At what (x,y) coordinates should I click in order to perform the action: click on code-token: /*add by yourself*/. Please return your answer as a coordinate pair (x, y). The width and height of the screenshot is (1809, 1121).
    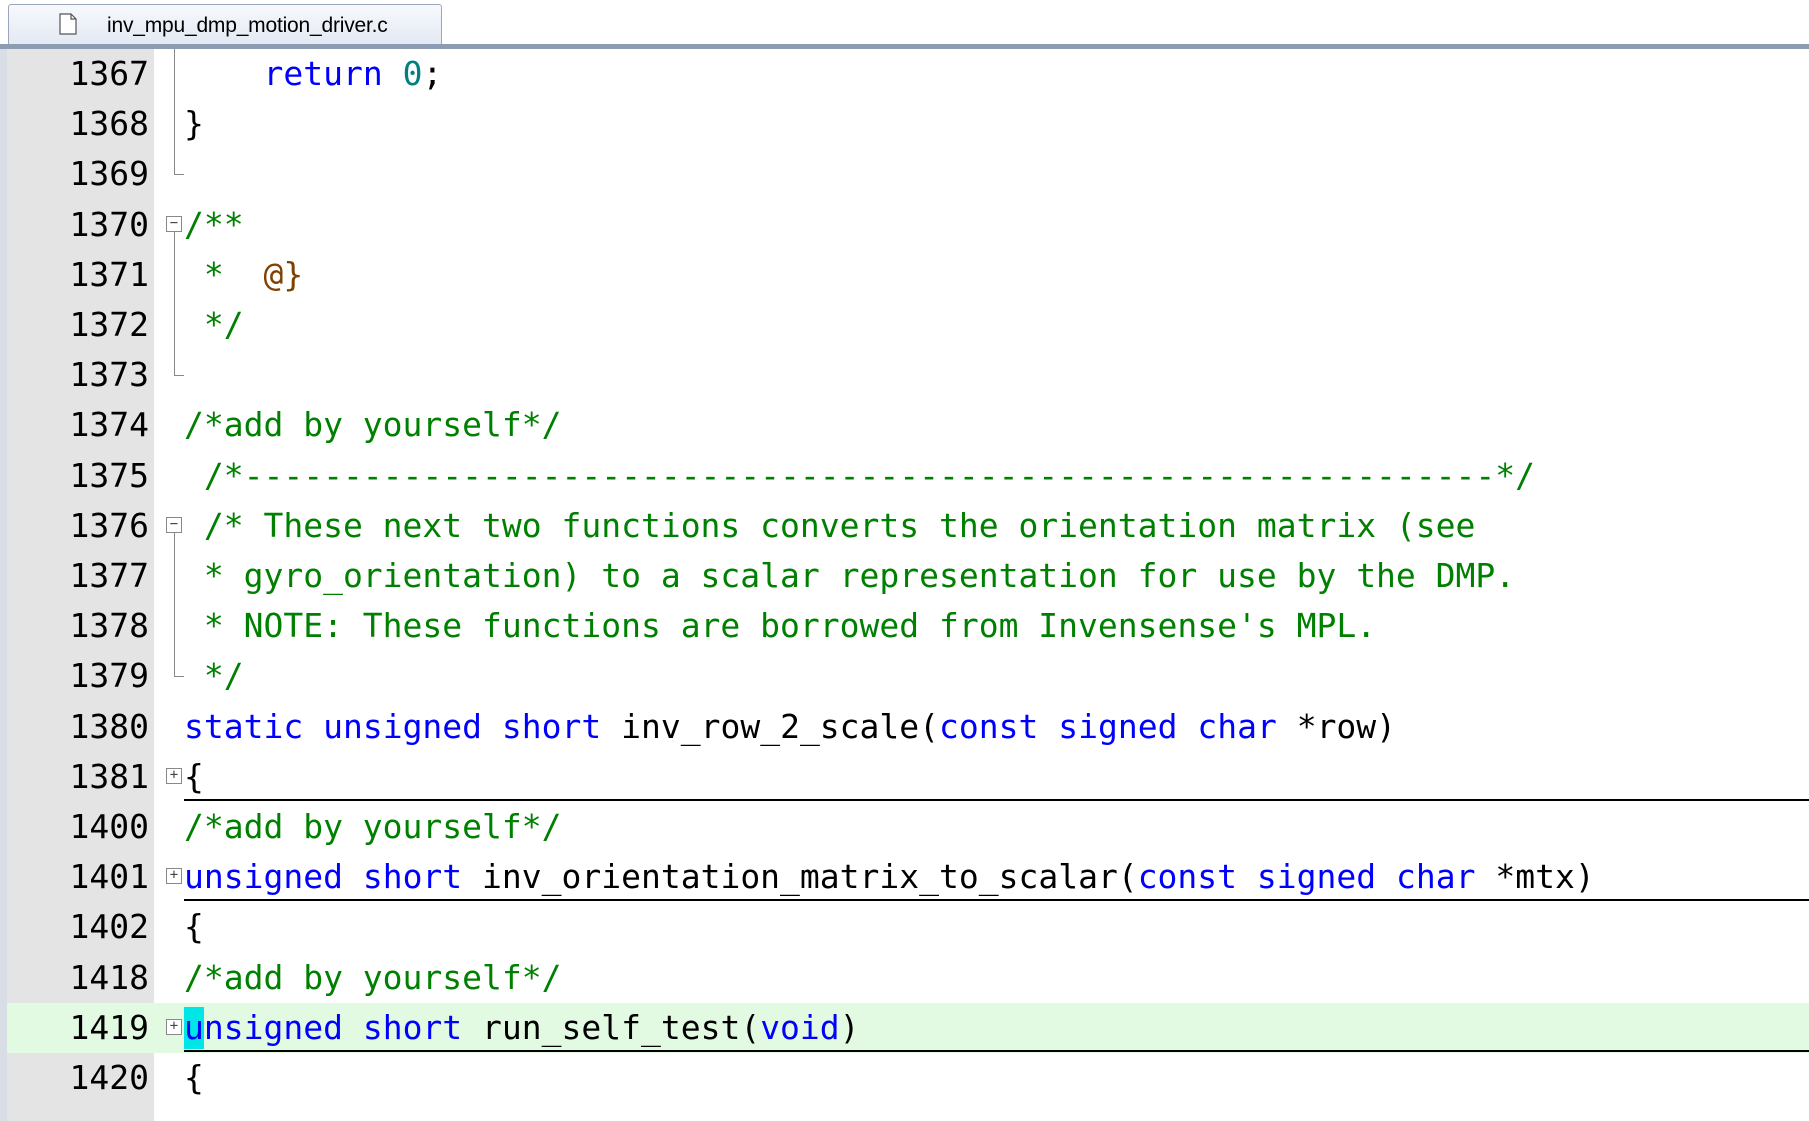
    Looking at the image, I should click on (373, 826).